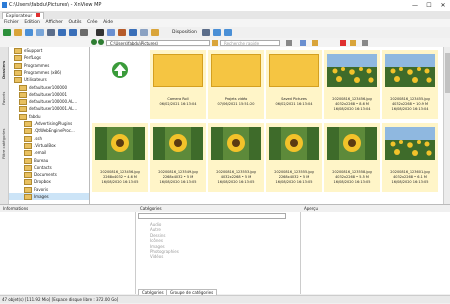 The width and height of the screenshot is (450, 304). What do you see at coordinates (178, 84) in the screenshot?
I see `folder-item: Camera Roll 06/02/2021 16:13:04` at bounding box center [178, 84].